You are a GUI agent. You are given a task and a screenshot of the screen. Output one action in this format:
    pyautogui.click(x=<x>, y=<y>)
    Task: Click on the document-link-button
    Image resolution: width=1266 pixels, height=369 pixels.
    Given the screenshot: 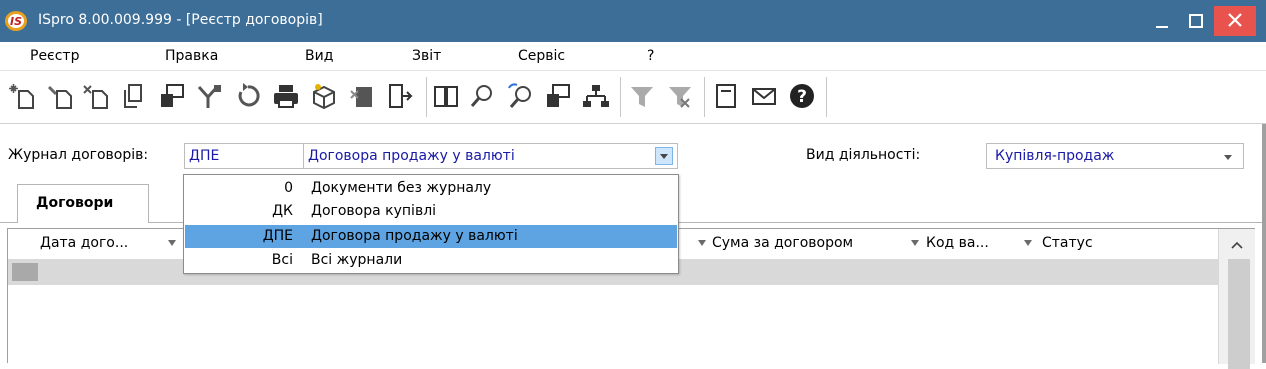 What is the action you would take?
    pyautogui.click(x=558, y=96)
    